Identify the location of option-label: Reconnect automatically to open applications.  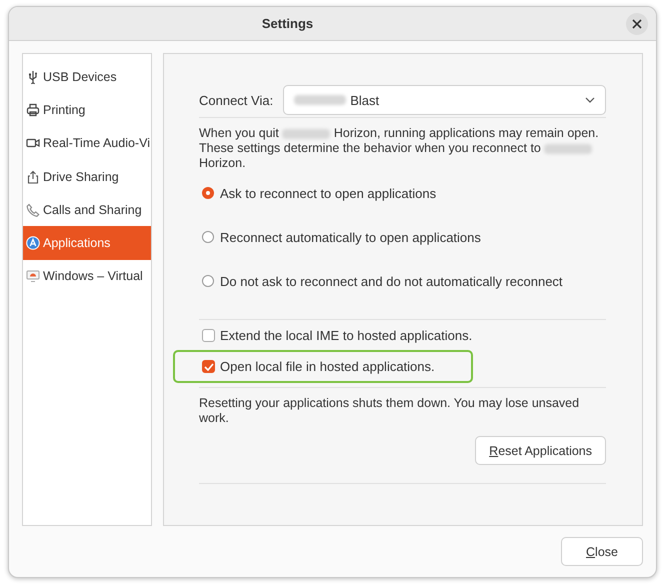
(350, 237).